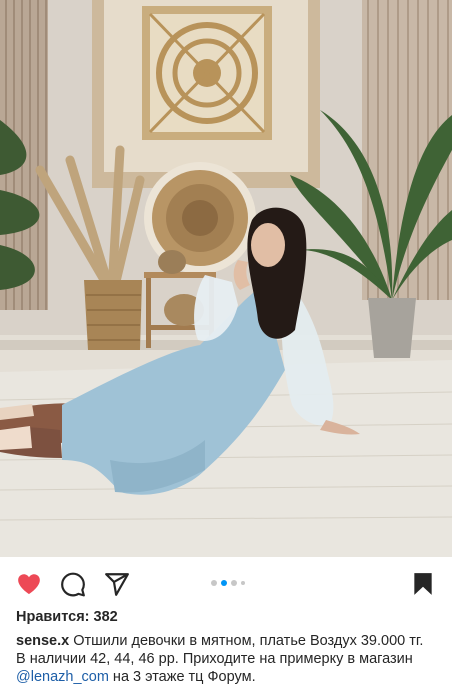 This screenshot has height=699, width=452. What do you see at coordinates (182, 677) in the screenshot?
I see `caption-text-end: на 3 этаже тц Форум.` at bounding box center [182, 677].